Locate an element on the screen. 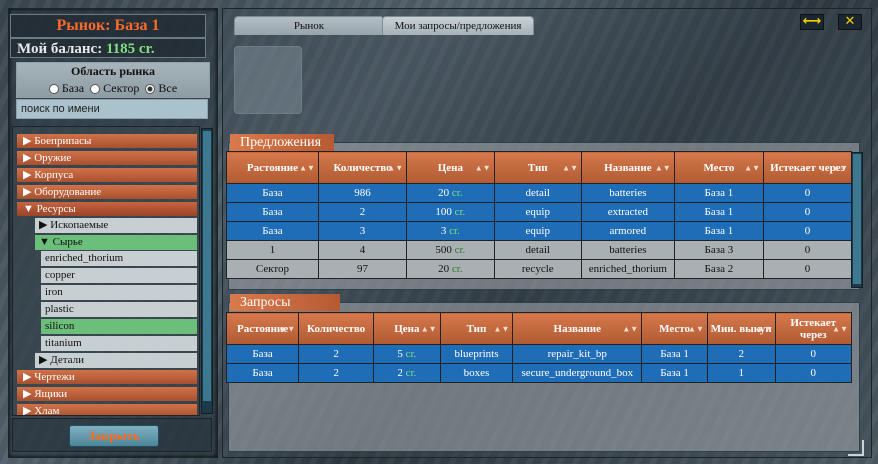 The height and width of the screenshot is (464, 878). category-equipment: ▶ Оборудование is located at coordinates (107, 192).